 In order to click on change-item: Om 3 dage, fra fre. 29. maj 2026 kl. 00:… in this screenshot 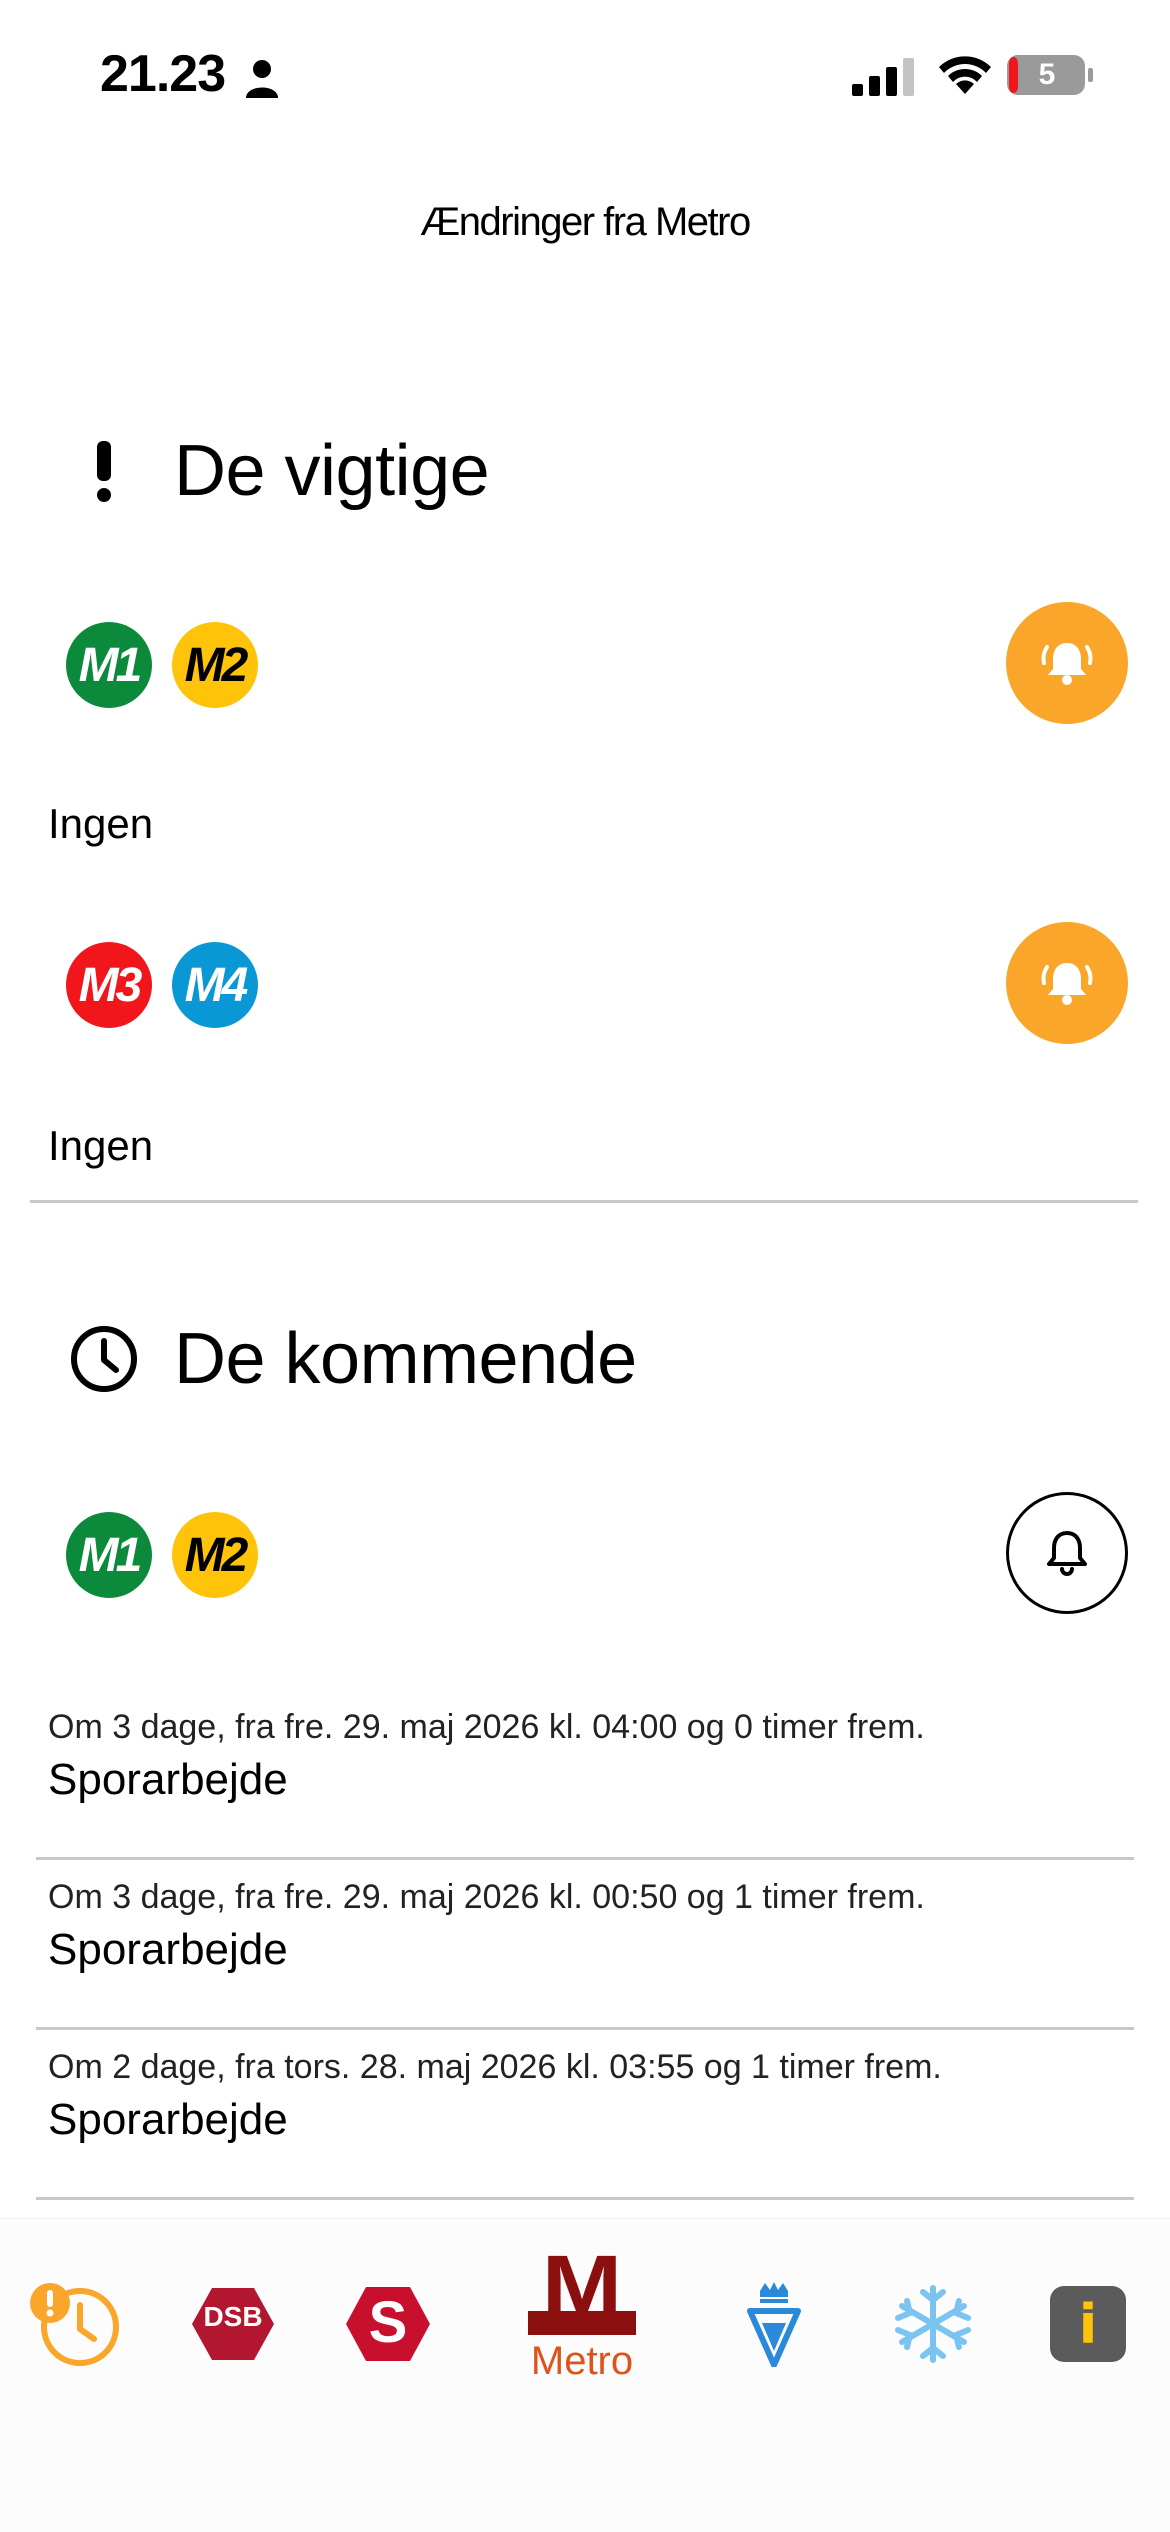, I will do `click(588, 1926)`.